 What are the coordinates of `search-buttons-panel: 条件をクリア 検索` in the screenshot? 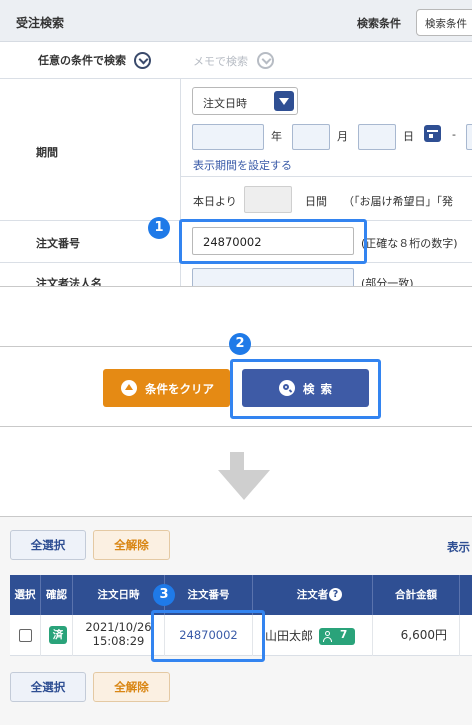 It's located at (236, 386).